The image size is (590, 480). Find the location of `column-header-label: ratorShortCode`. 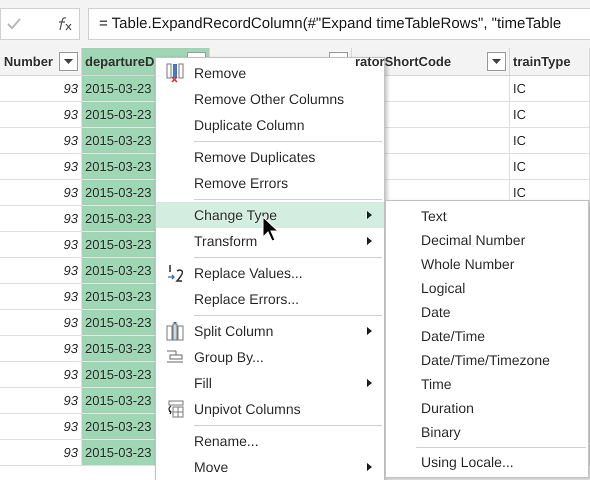

column-header-label: ratorShortCode is located at coordinates (403, 61).